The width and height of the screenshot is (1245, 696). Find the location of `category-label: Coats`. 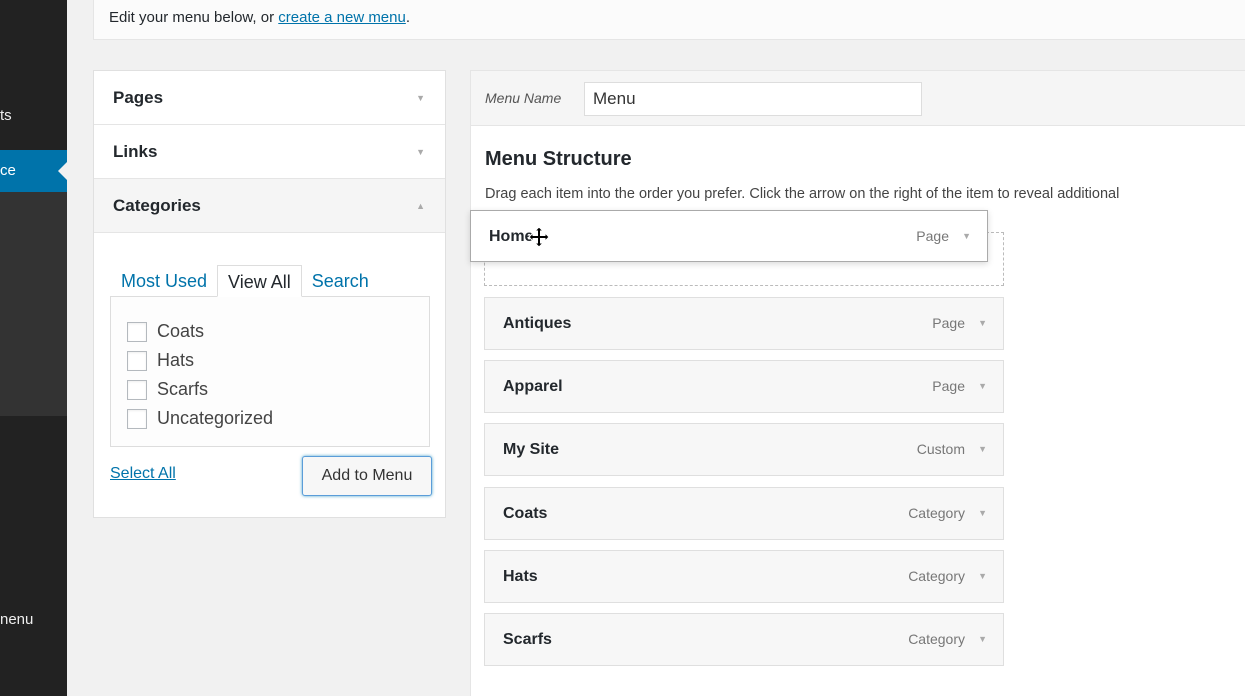

category-label: Coats is located at coordinates (181, 331).